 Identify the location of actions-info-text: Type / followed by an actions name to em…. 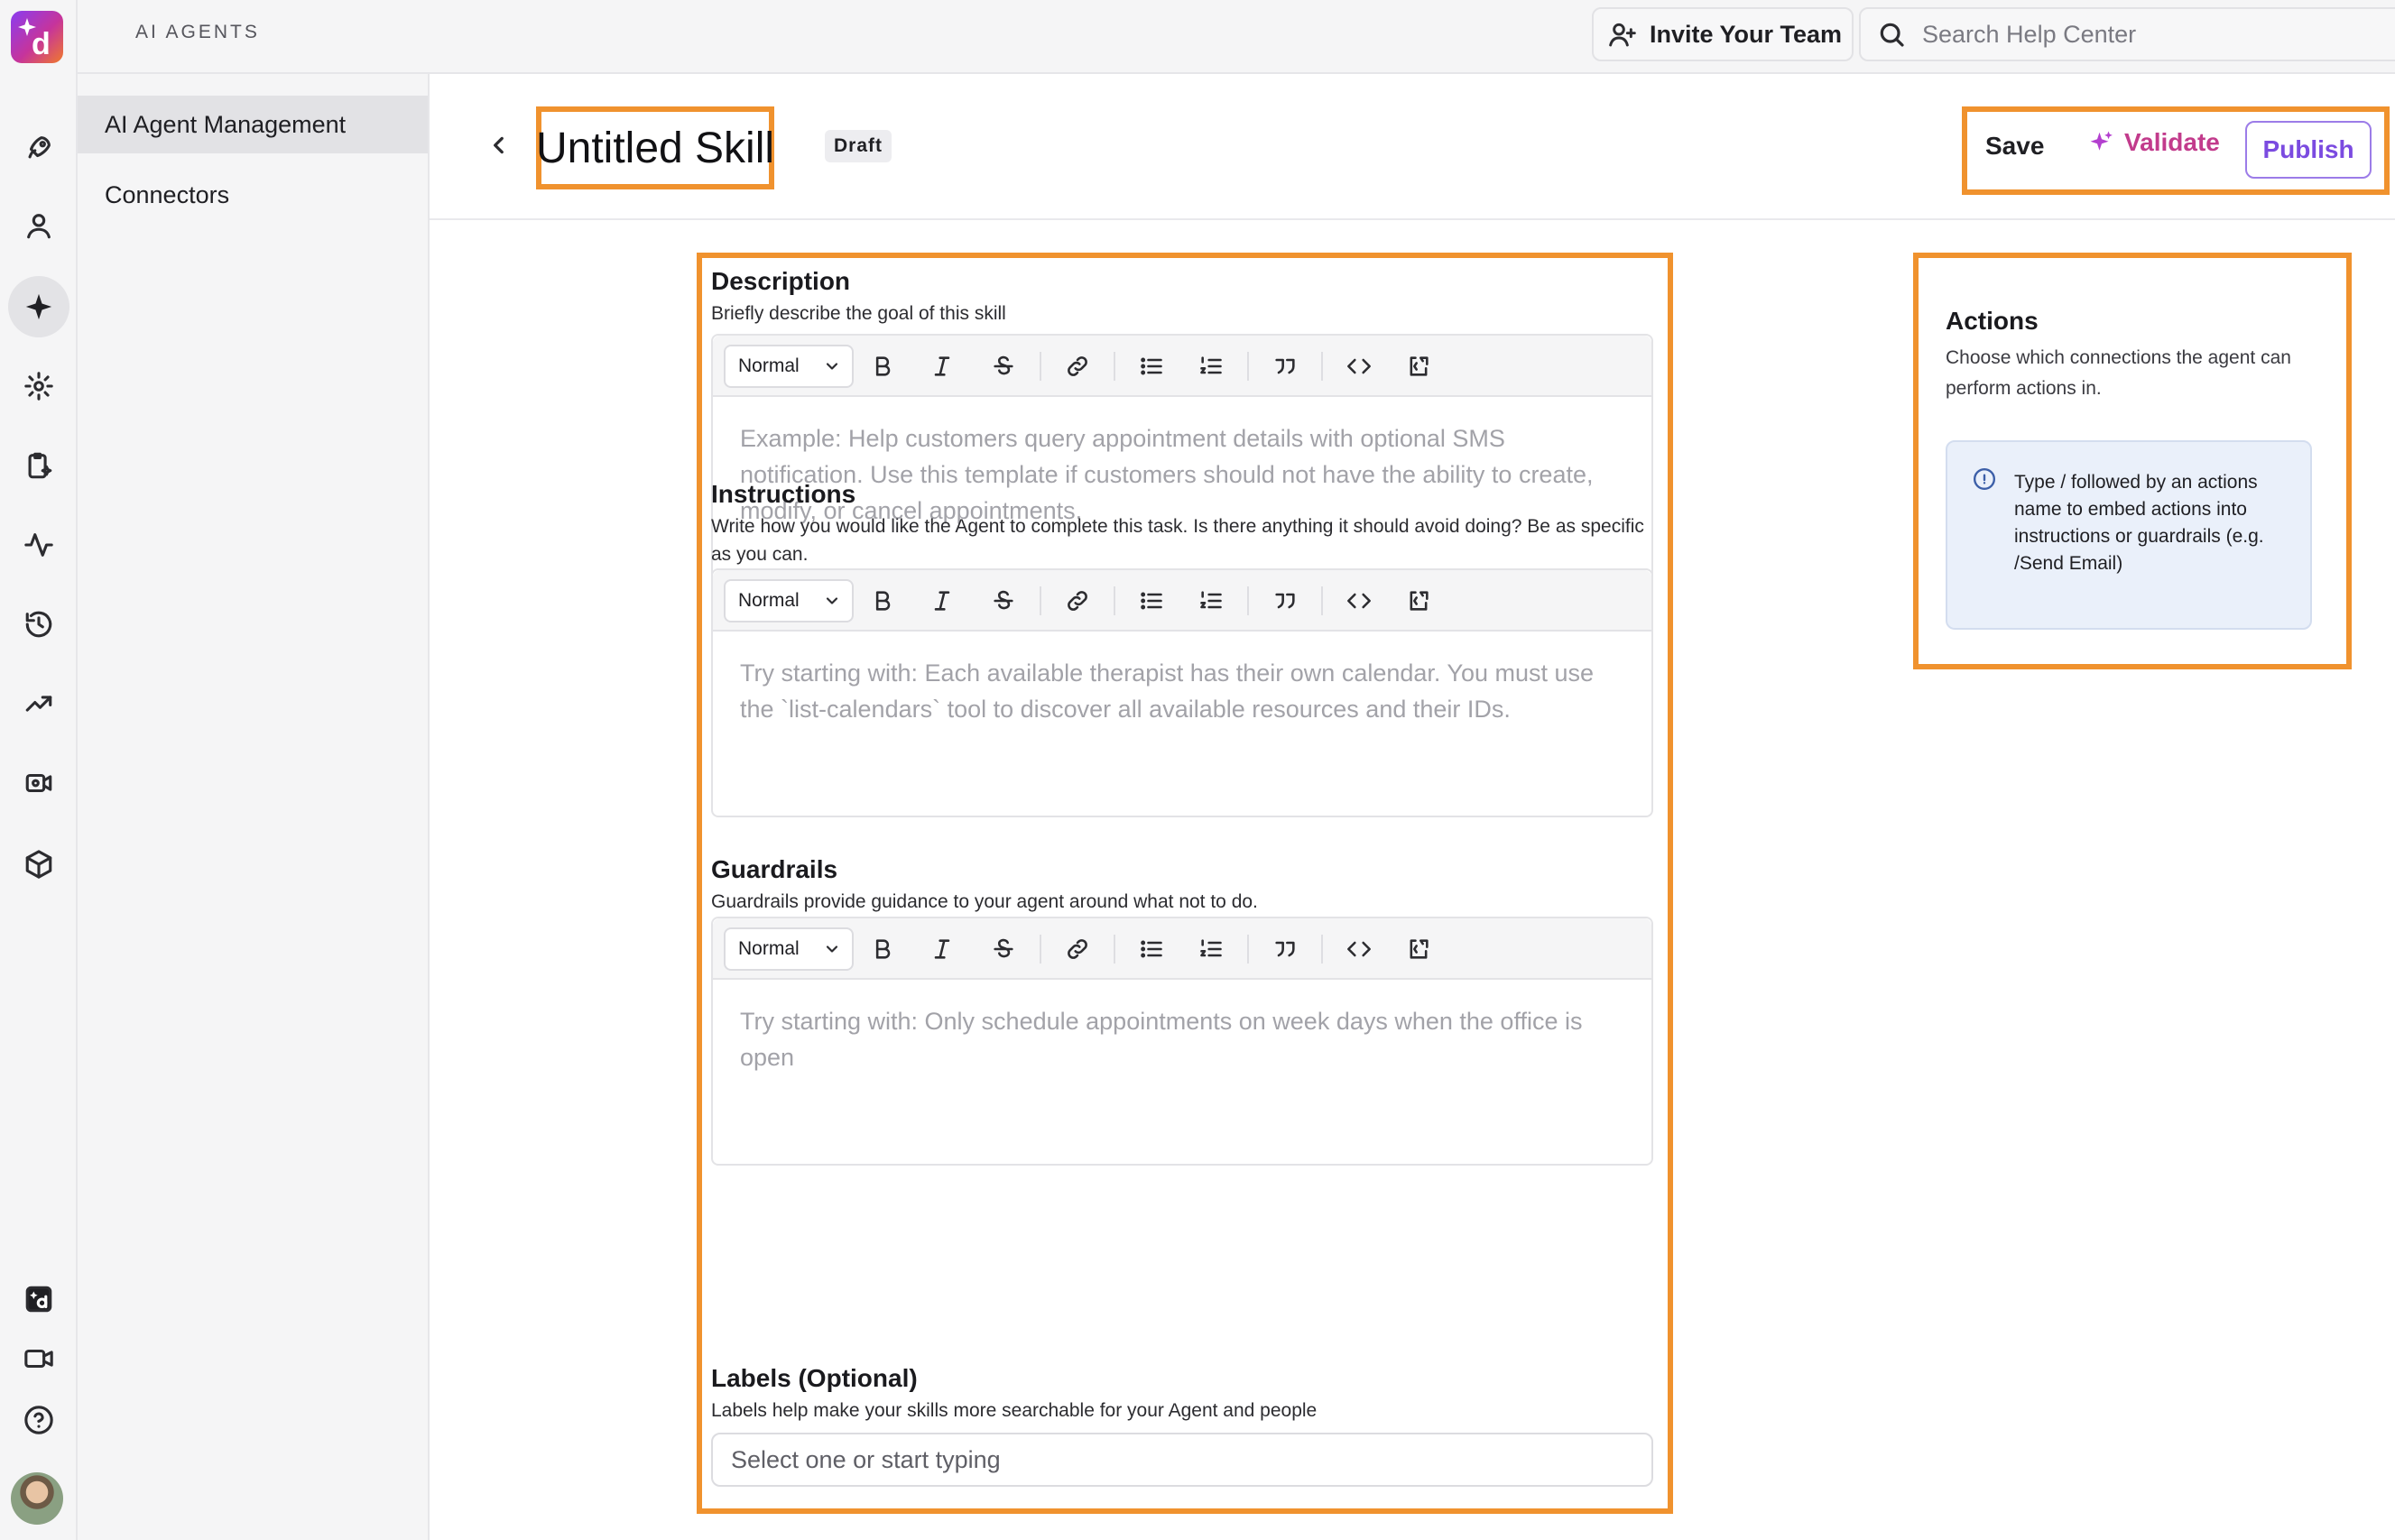
(2139, 523).